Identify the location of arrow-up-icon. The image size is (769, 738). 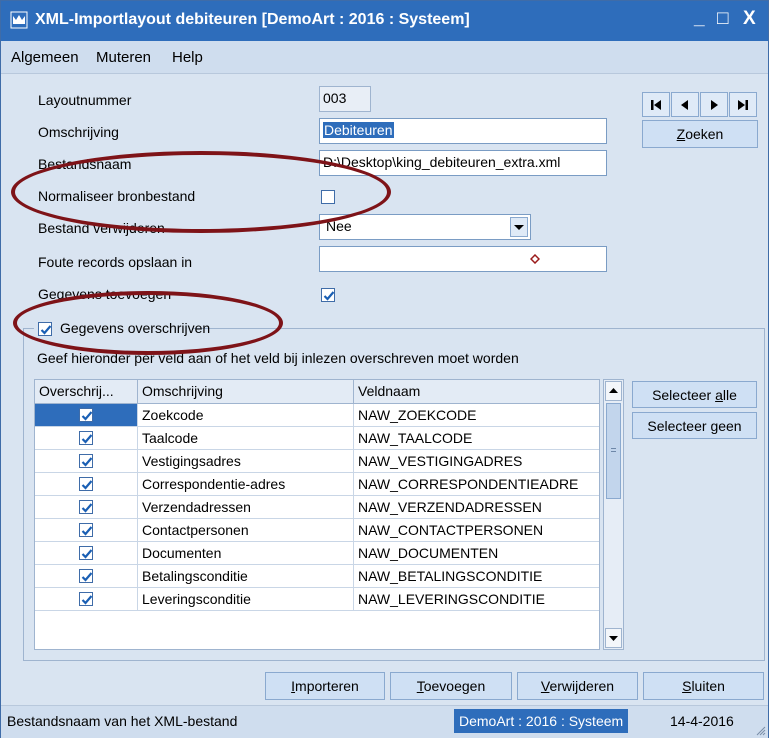
(613, 390).